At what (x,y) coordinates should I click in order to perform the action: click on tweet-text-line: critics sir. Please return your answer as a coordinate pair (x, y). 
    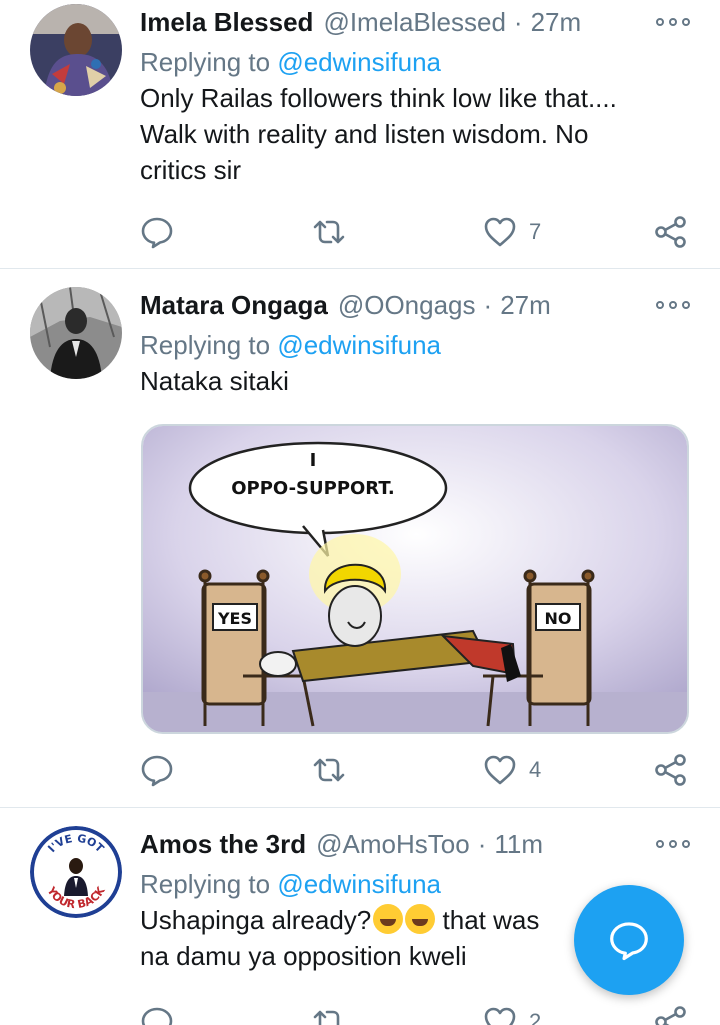
    Looking at the image, I should click on (191, 170).